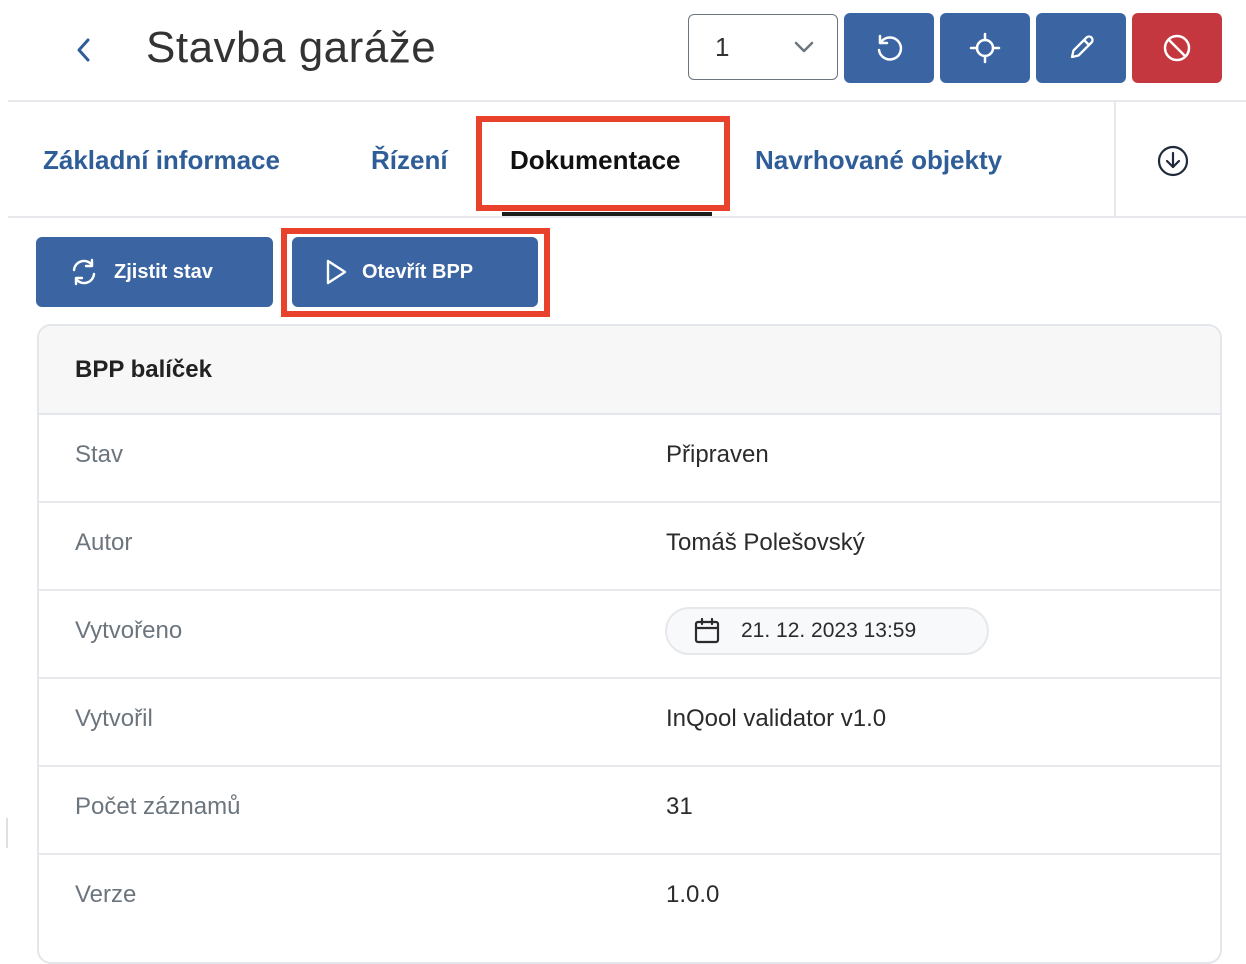 This screenshot has height=964, width=1246. I want to click on download-button, so click(1173, 161).